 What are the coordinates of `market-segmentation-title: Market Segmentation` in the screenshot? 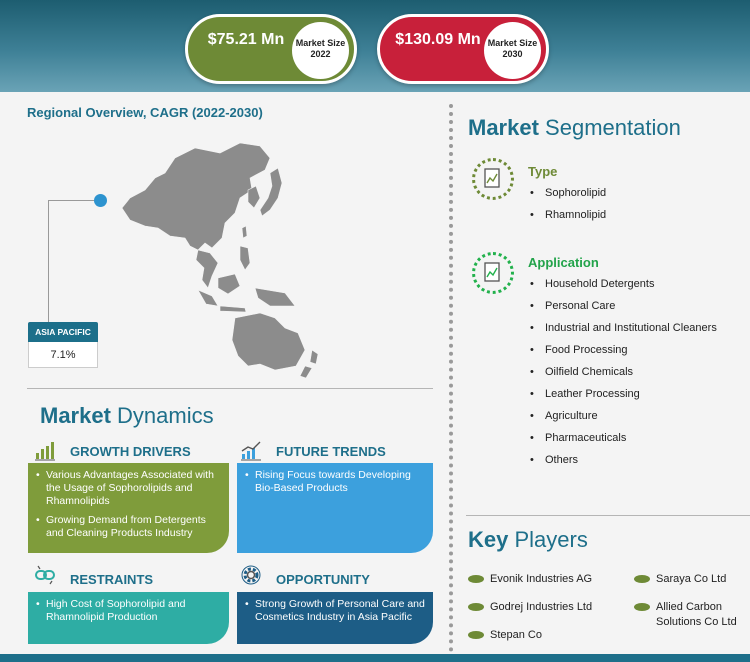 It's located at (574, 128).